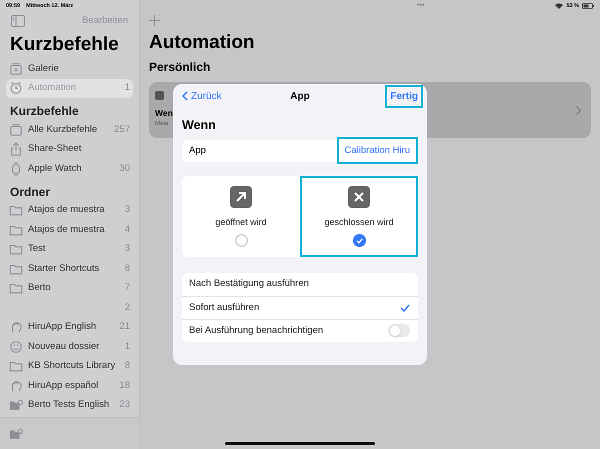 This screenshot has width=600, height=449. I want to click on gallery-icon, so click(16, 69).